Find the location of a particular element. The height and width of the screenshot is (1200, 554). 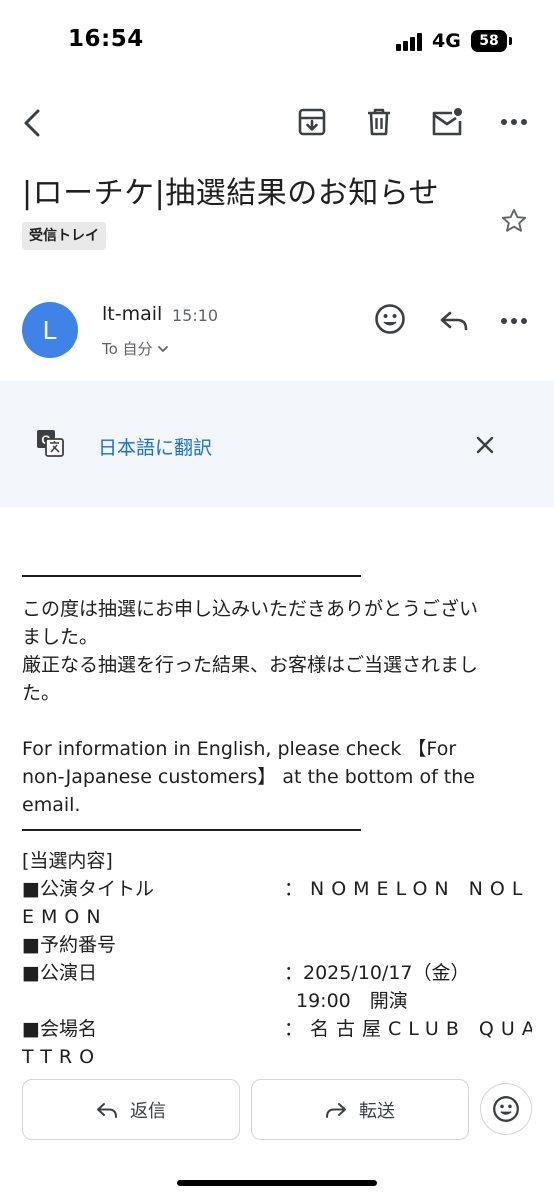

trash-icon is located at coordinates (379, 122).